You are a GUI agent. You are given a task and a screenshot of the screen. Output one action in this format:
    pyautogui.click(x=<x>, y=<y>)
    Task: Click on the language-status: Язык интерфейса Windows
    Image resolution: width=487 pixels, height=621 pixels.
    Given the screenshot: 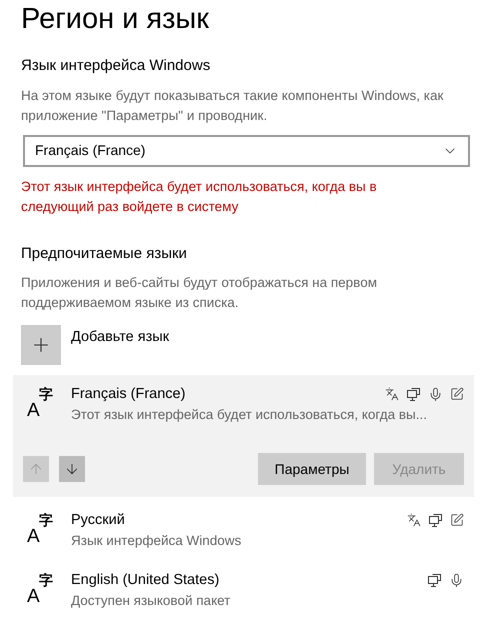 What is the action you would take?
    pyautogui.click(x=156, y=541)
    